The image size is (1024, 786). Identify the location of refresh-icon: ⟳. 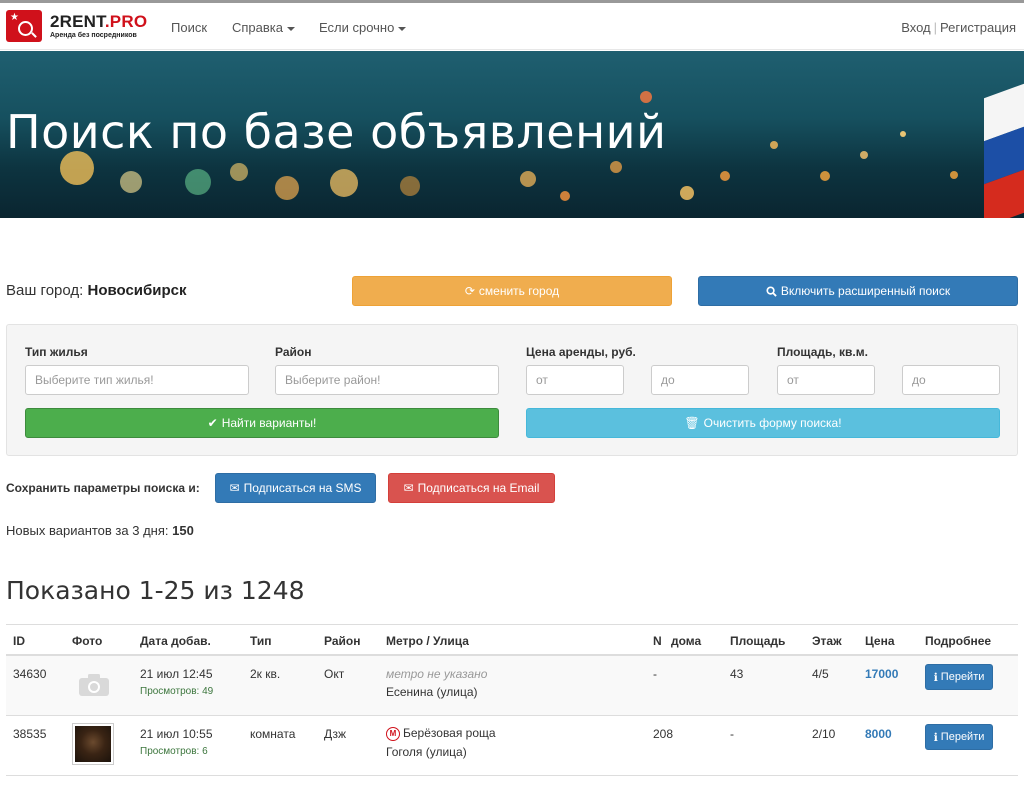
(469, 291).